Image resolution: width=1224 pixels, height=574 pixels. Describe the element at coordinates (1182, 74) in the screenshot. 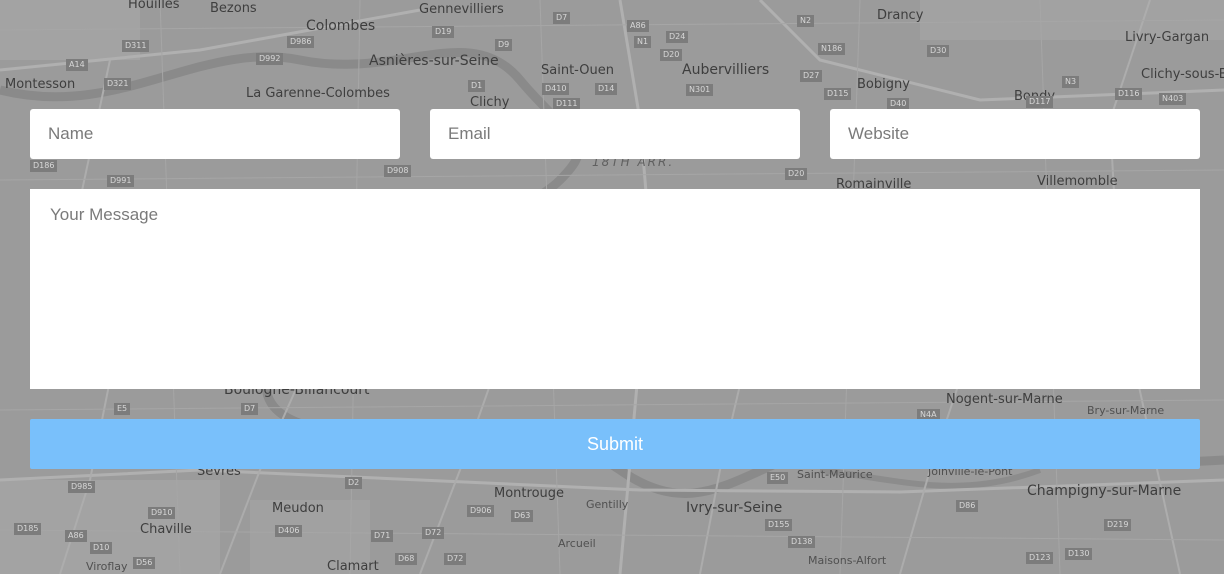

I see `map-label-clichy-sous-bois: Clichy-sous-Bois` at that location.